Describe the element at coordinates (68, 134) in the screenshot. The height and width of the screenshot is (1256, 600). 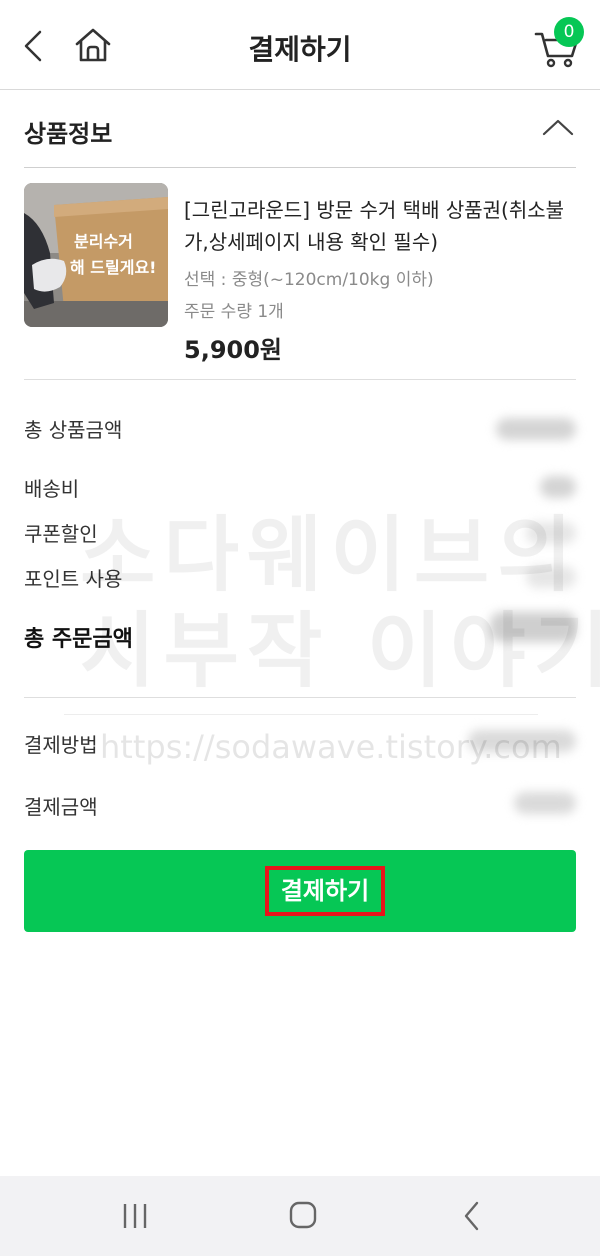
I see `product-info-title: 상품정보` at that location.